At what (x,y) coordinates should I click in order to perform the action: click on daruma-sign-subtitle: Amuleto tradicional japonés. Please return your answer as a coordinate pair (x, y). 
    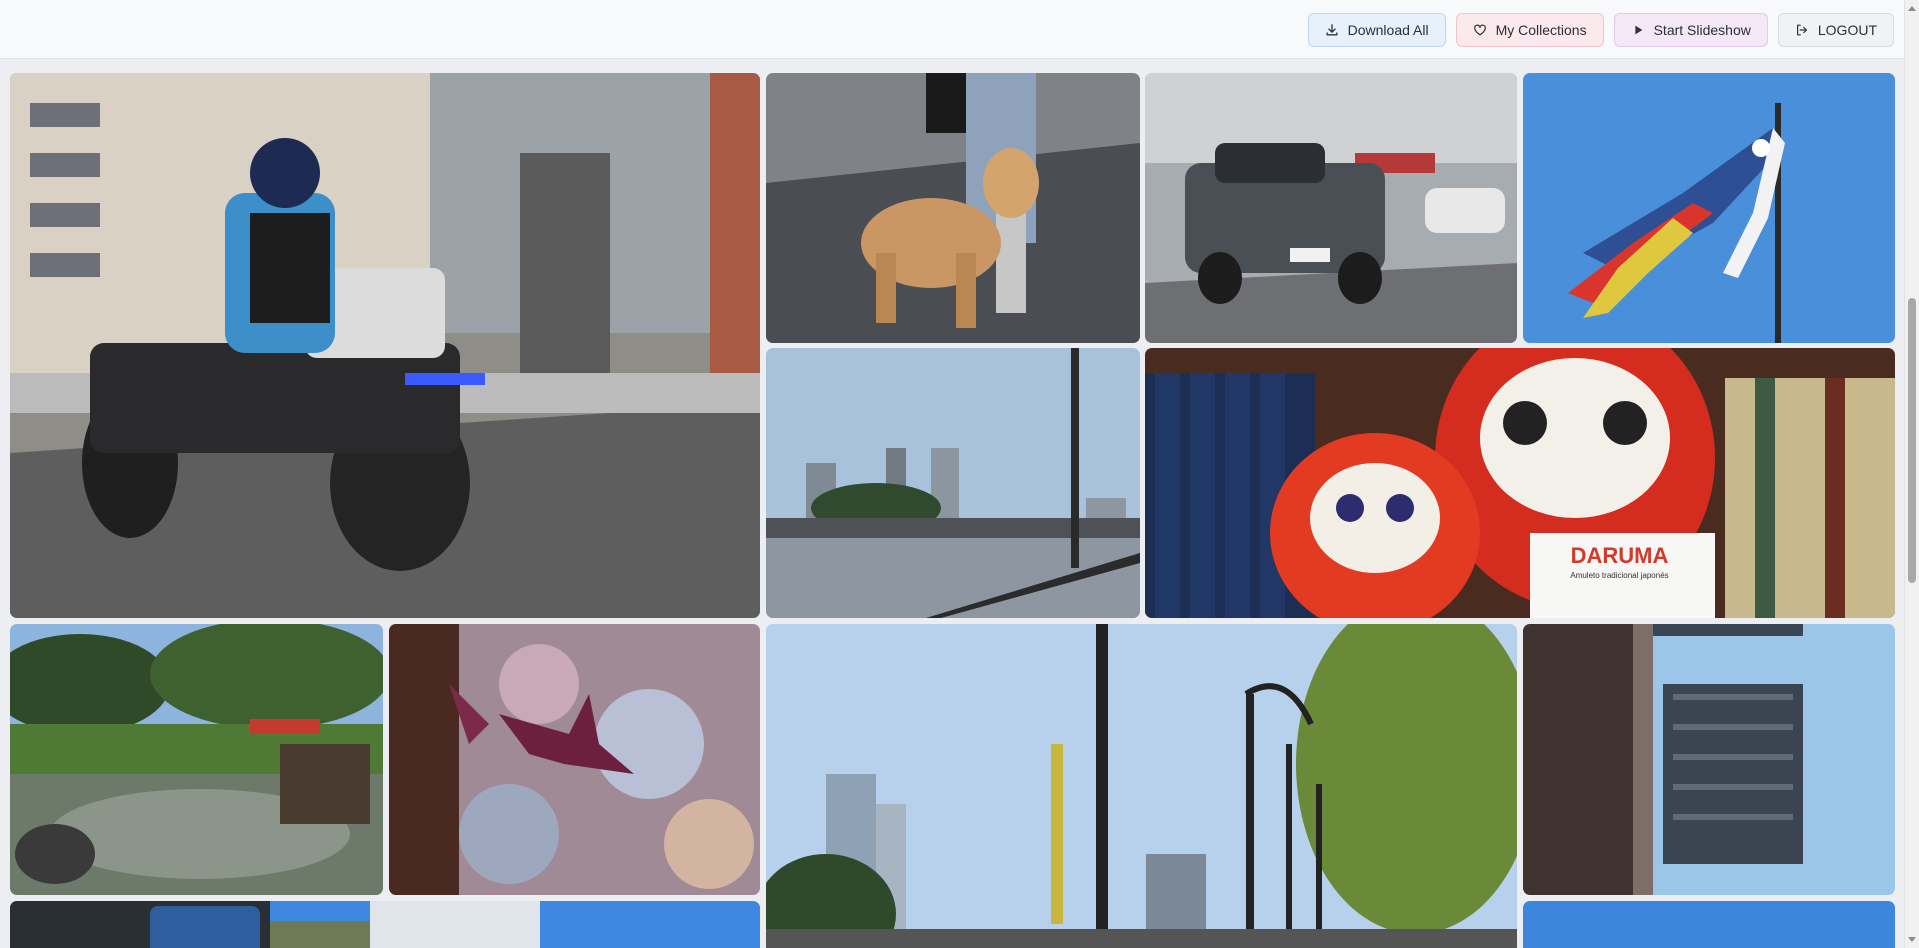
    Looking at the image, I should click on (1619, 575).